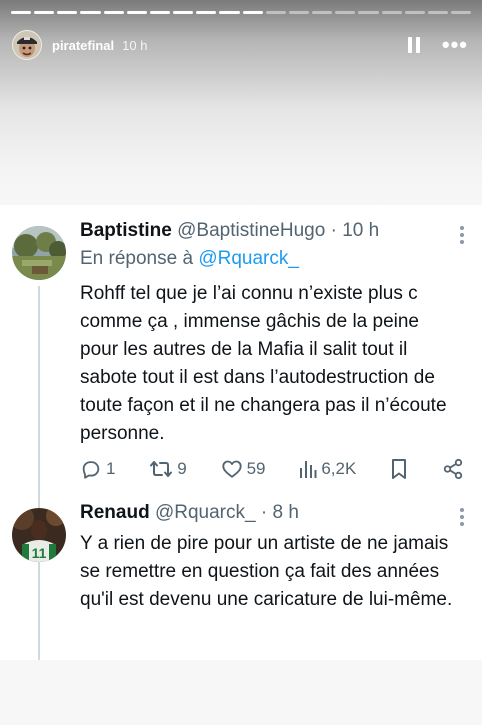 The image size is (482, 725). Describe the element at coordinates (111, 468) in the screenshot. I see `reply-count: 1` at that location.